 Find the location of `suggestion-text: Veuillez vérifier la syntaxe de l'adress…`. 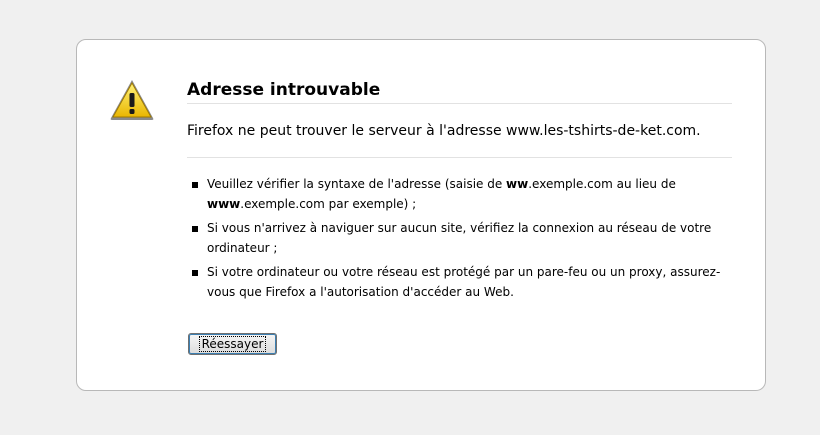

suggestion-text: Veuillez vérifier la syntaxe de l'adress… is located at coordinates (357, 184).